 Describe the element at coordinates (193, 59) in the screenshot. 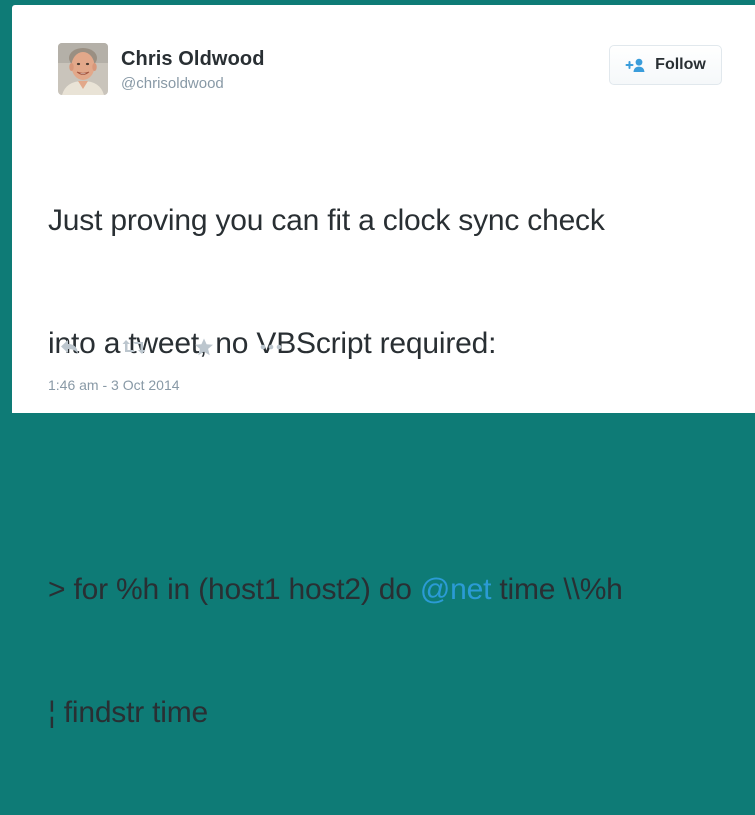

I see `author-name: Chris Oldwood` at that location.